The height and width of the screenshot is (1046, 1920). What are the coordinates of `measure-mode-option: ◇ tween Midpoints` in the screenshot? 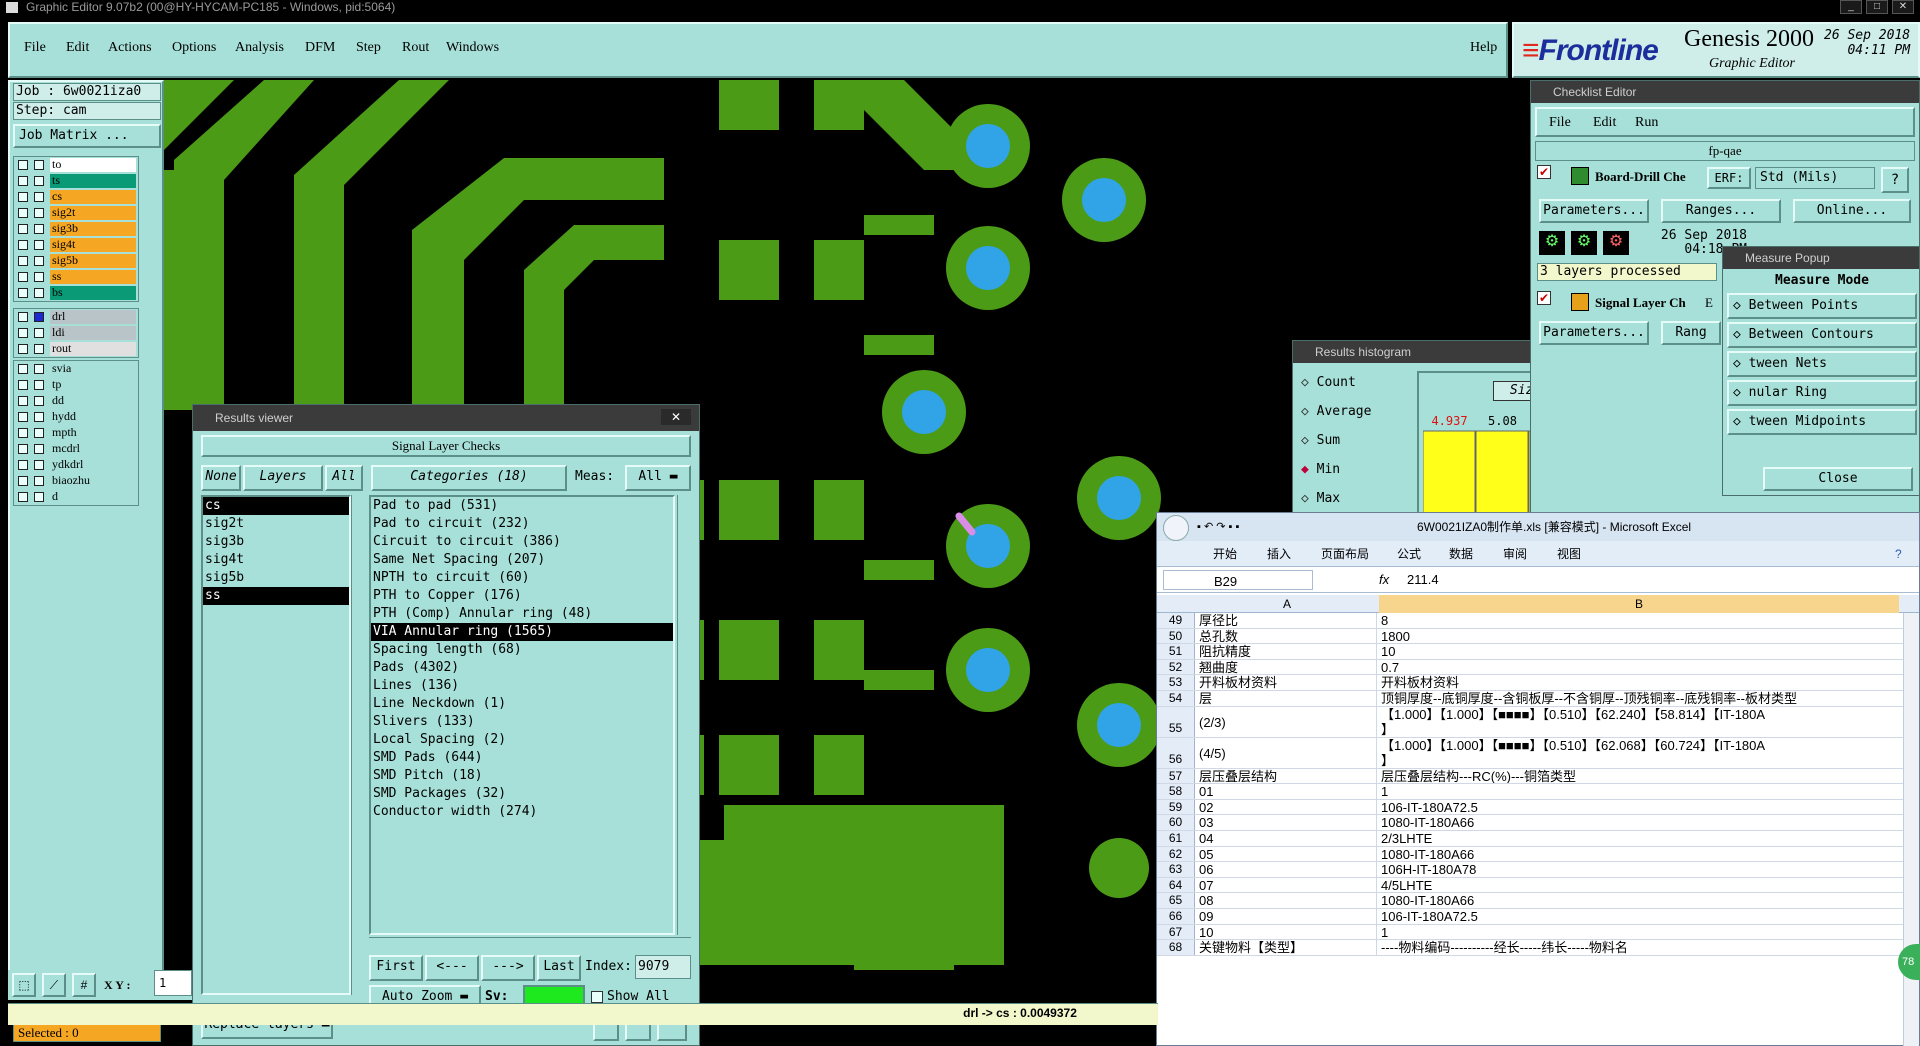 It's located at (1822, 422).